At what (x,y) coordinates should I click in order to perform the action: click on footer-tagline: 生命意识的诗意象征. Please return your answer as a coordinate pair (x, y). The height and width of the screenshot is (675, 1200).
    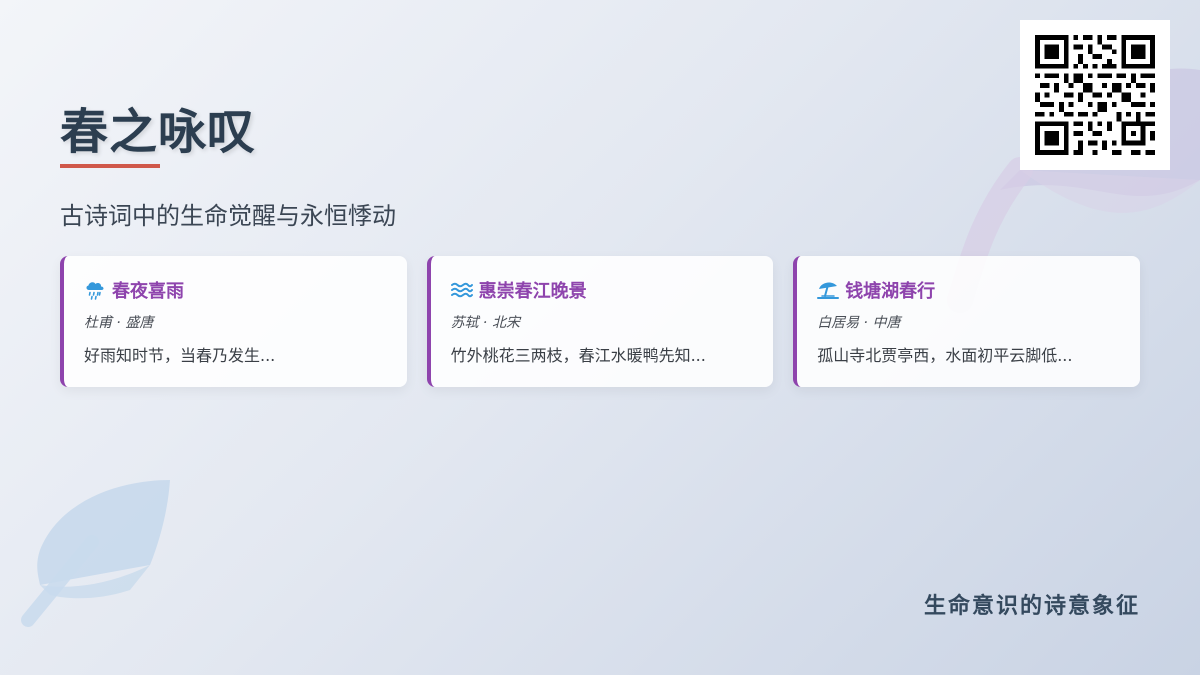
    Looking at the image, I should click on (1031, 606).